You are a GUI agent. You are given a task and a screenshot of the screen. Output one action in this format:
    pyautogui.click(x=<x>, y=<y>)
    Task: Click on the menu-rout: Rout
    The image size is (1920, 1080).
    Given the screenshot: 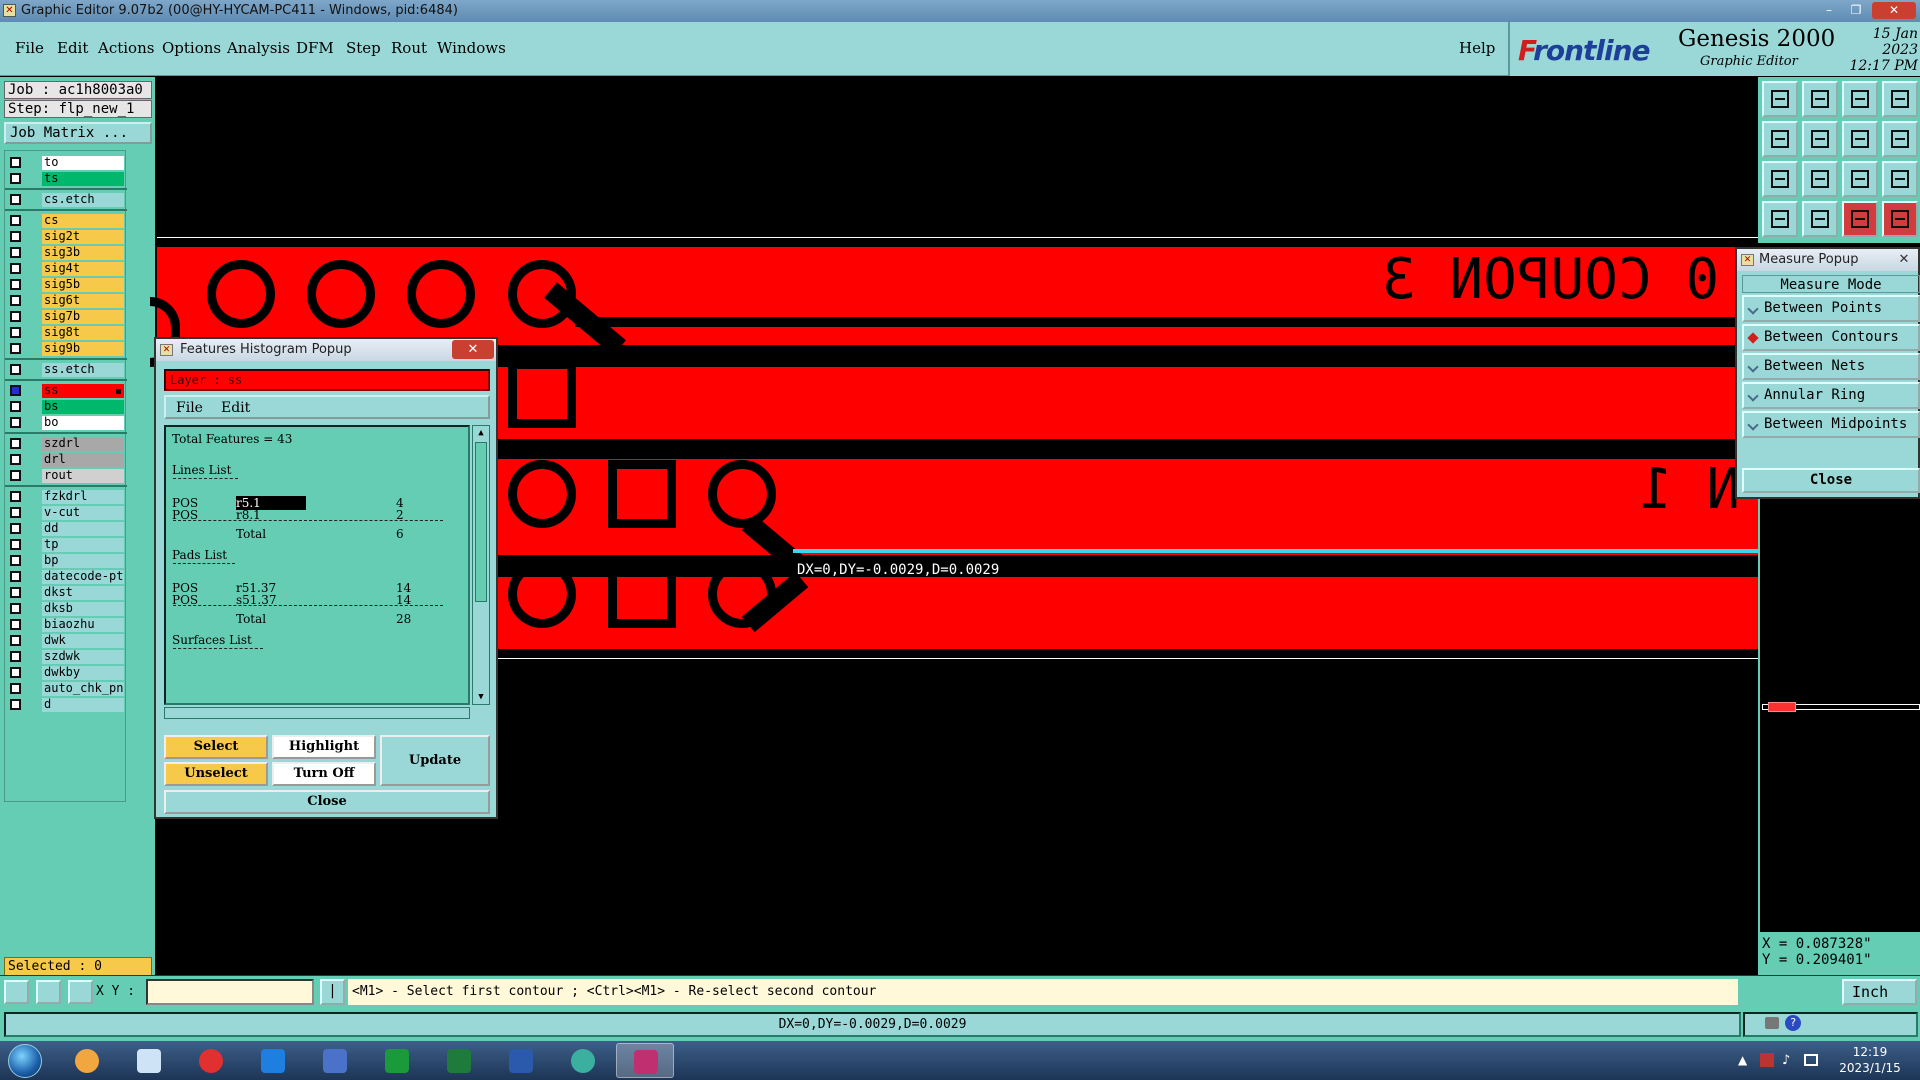 What is the action you would take?
    pyautogui.click(x=409, y=48)
    